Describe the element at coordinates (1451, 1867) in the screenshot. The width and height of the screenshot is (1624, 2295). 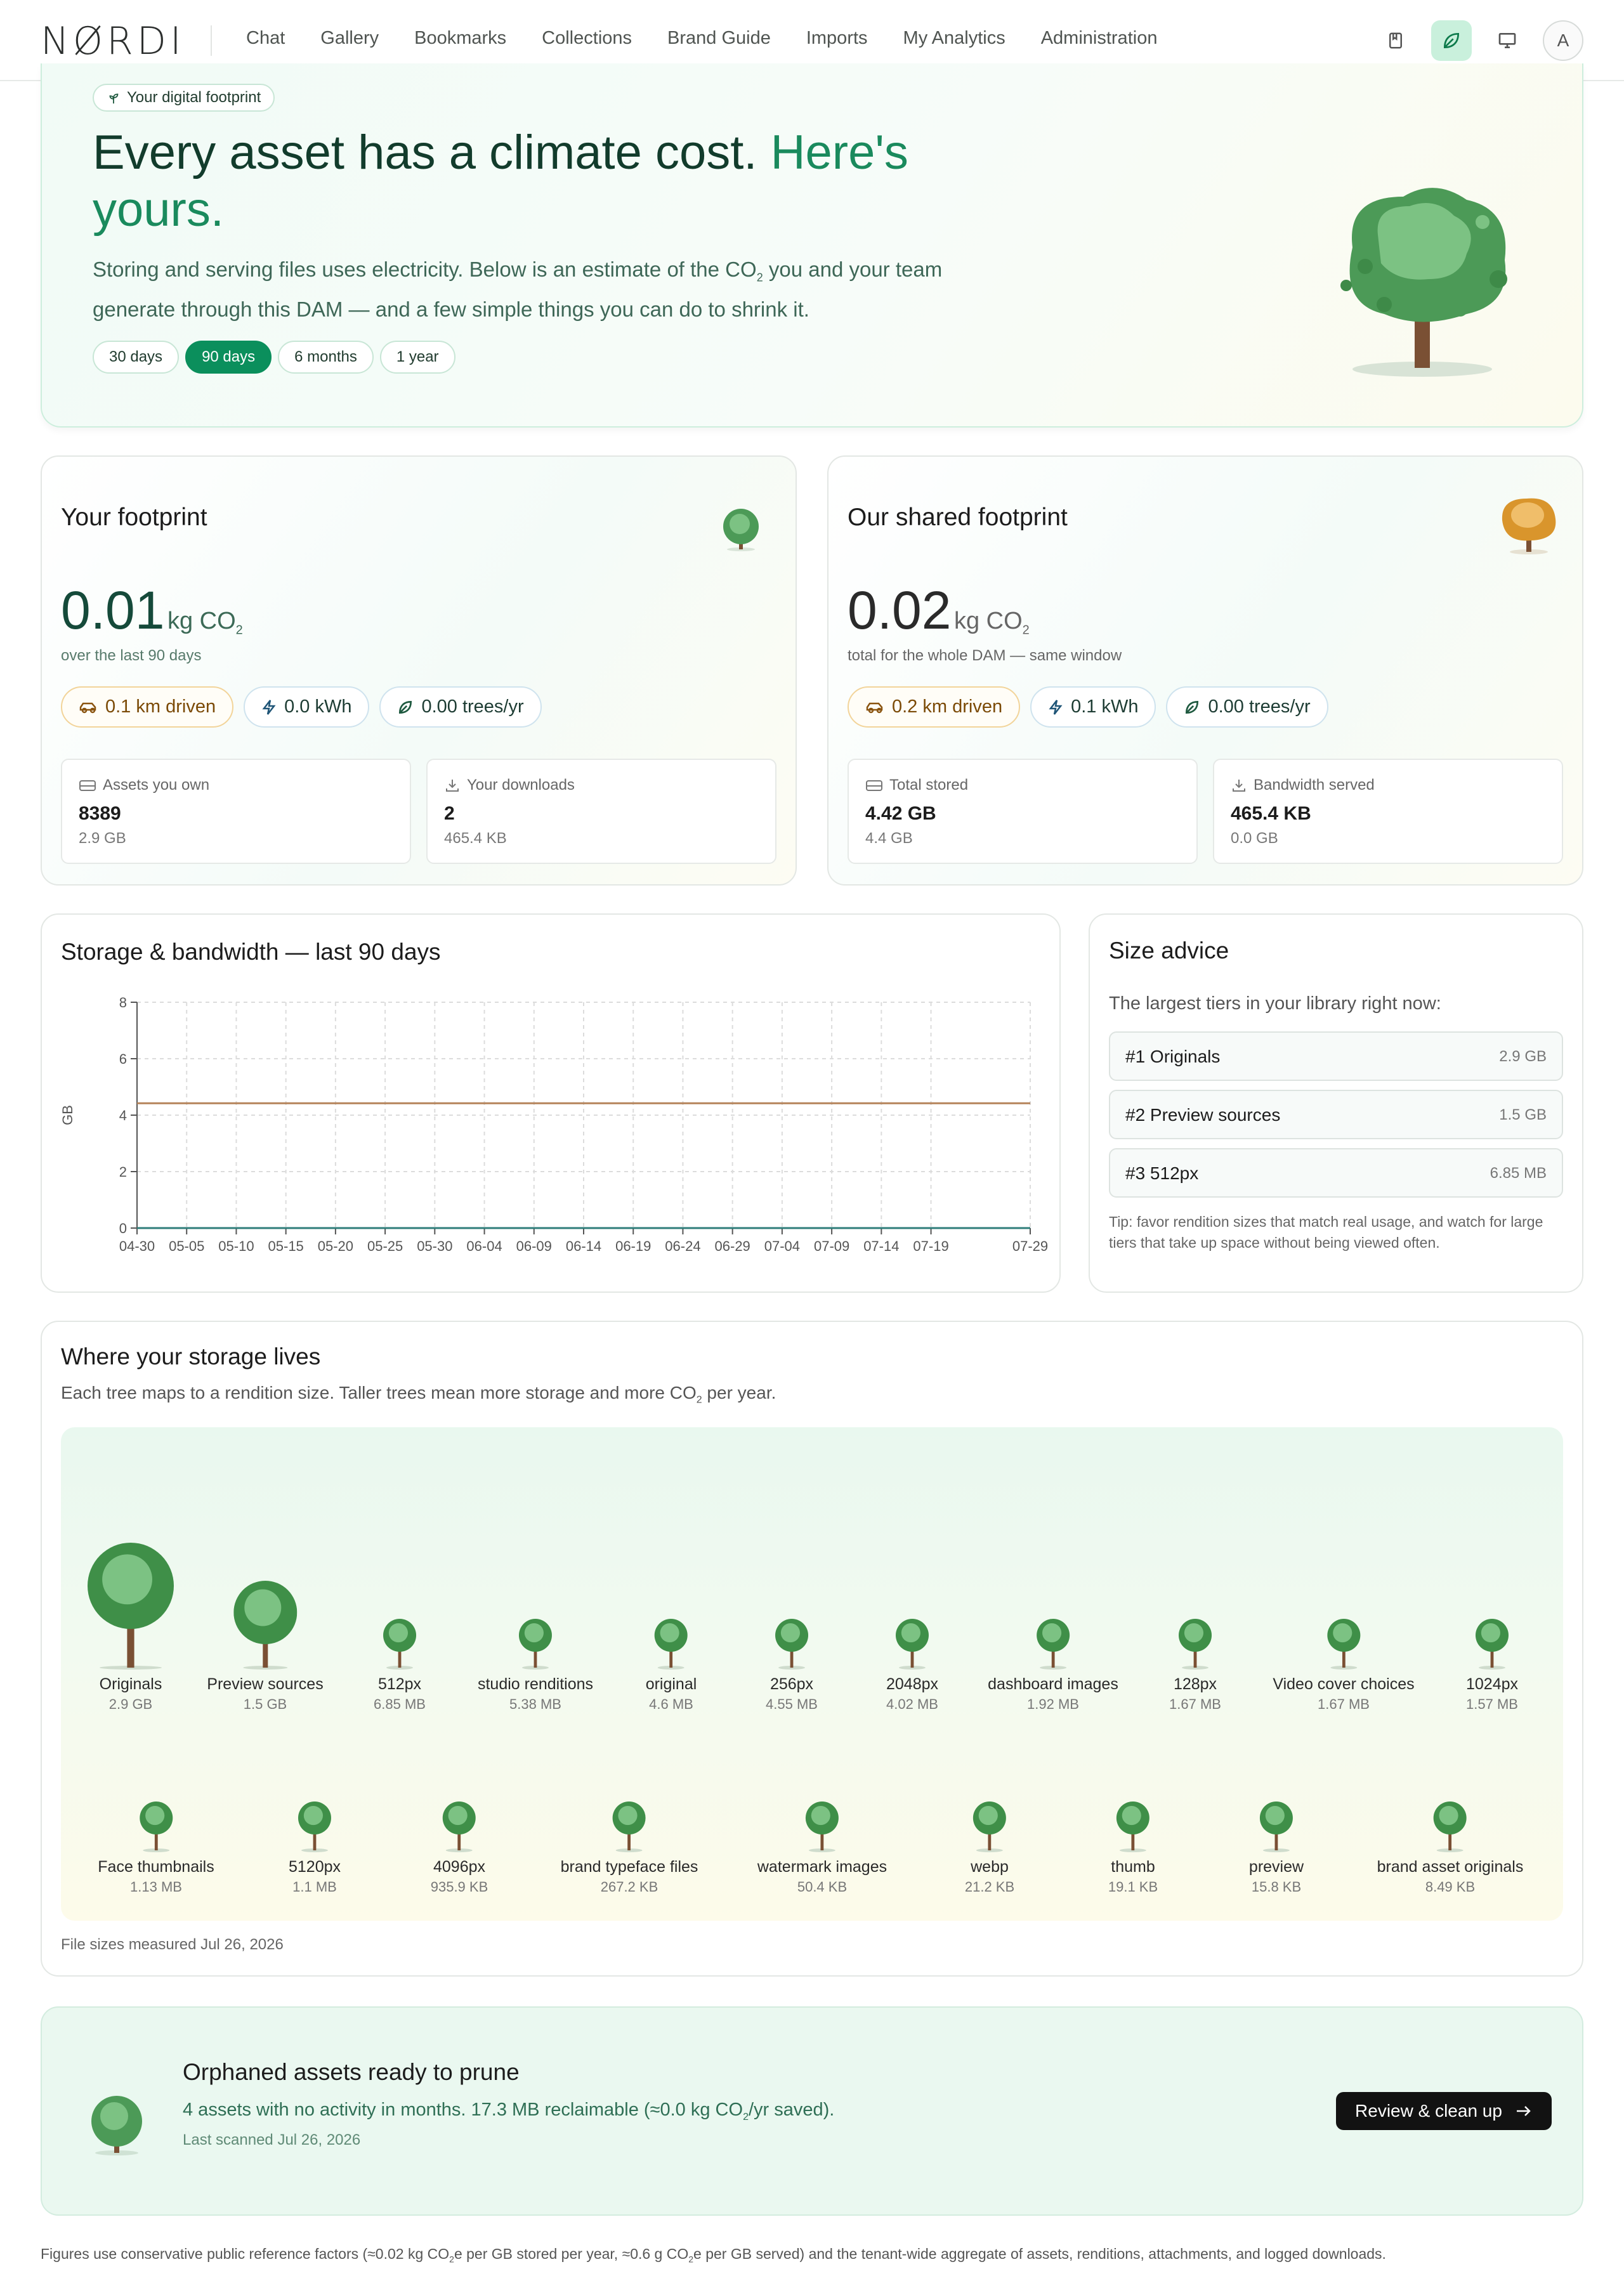
I see `tree-label: brand asset originals` at that location.